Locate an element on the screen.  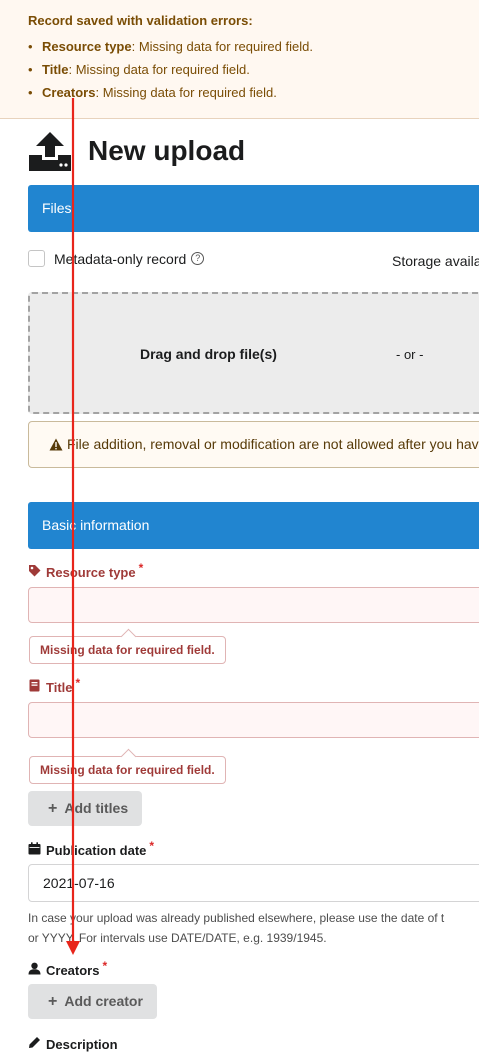
creators-label: Creators * is located at coordinates (68, 968).